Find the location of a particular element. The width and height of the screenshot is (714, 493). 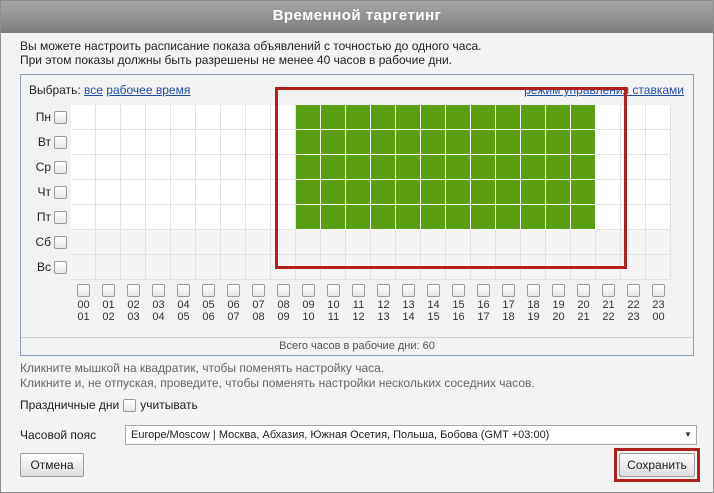

holidays-checkbox is located at coordinates (130, 405).